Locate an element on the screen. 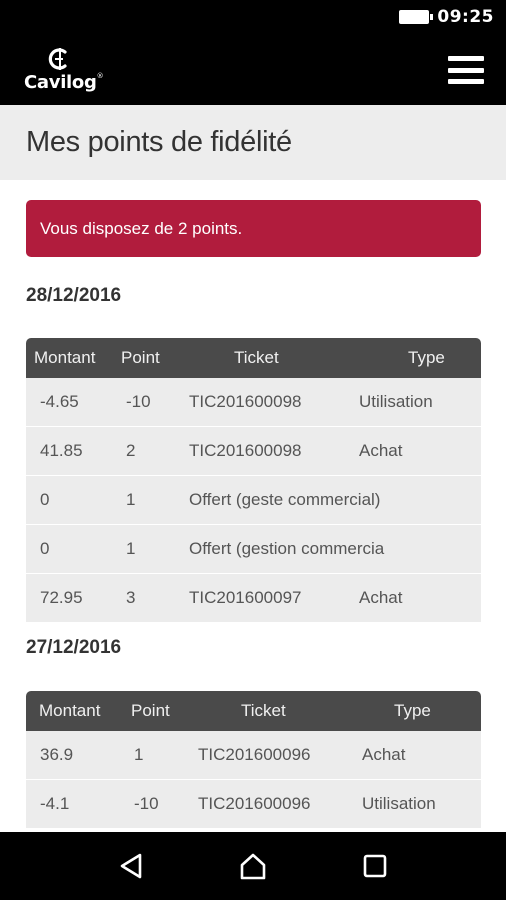 The width and height of the screenshot is (506, 900). table-row: 36.9 1 TIC201600096 Achat is located at coordinates (253, 755).